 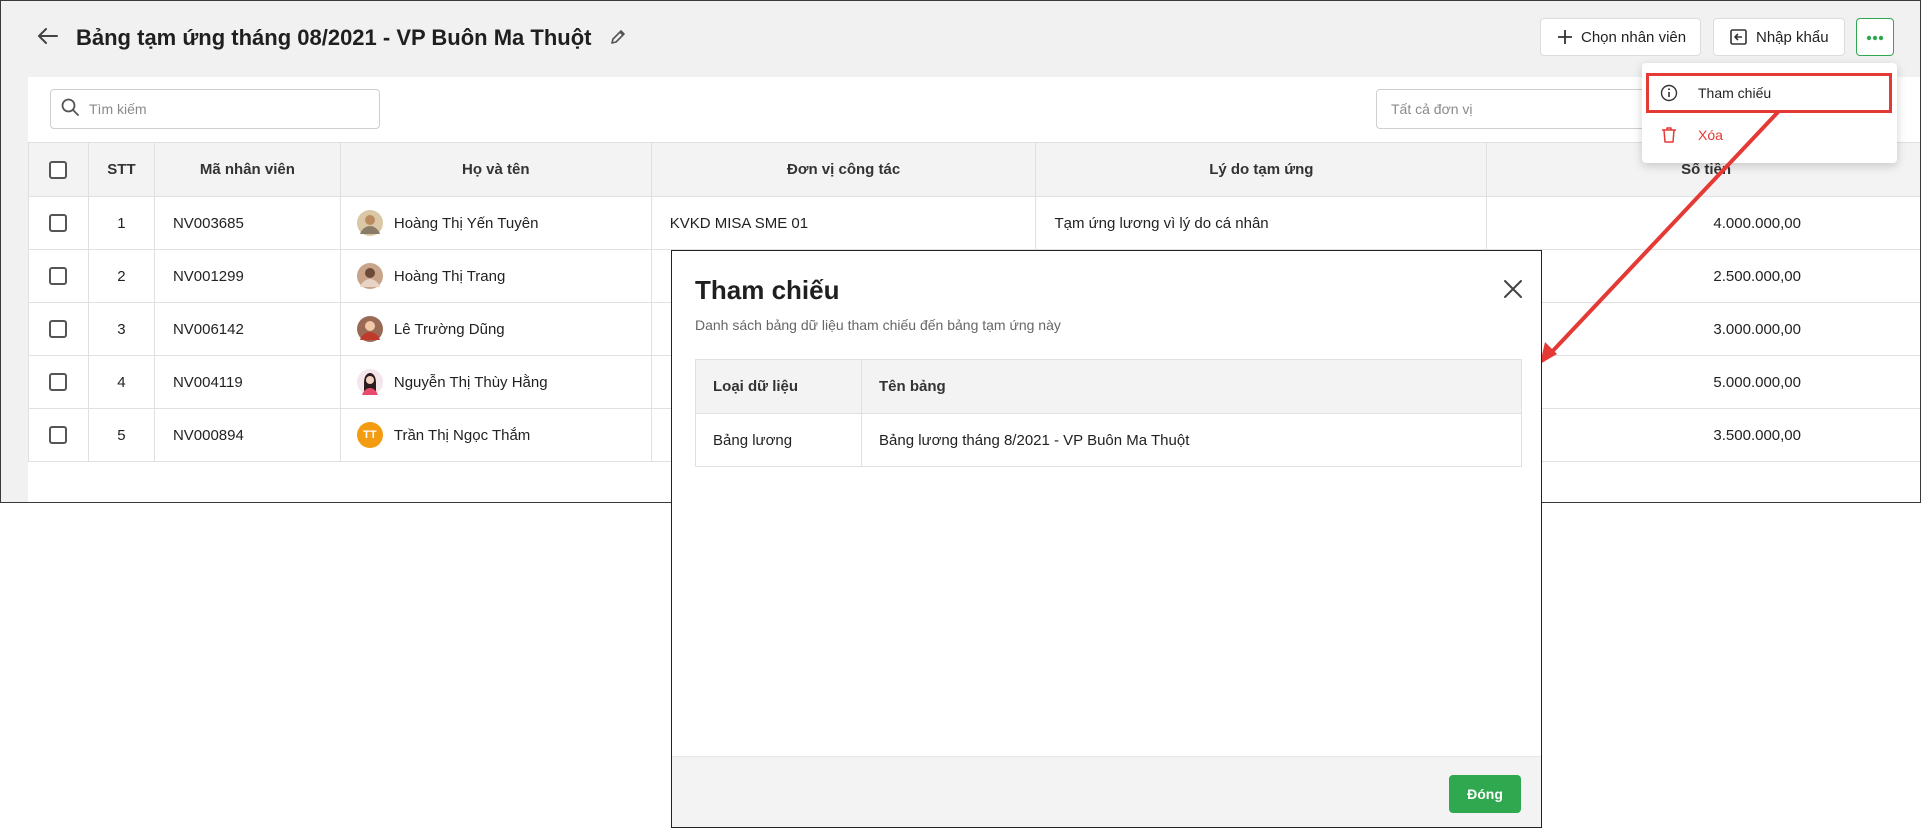 I want to click on row-stt: 1, so click(x=121, y=223).